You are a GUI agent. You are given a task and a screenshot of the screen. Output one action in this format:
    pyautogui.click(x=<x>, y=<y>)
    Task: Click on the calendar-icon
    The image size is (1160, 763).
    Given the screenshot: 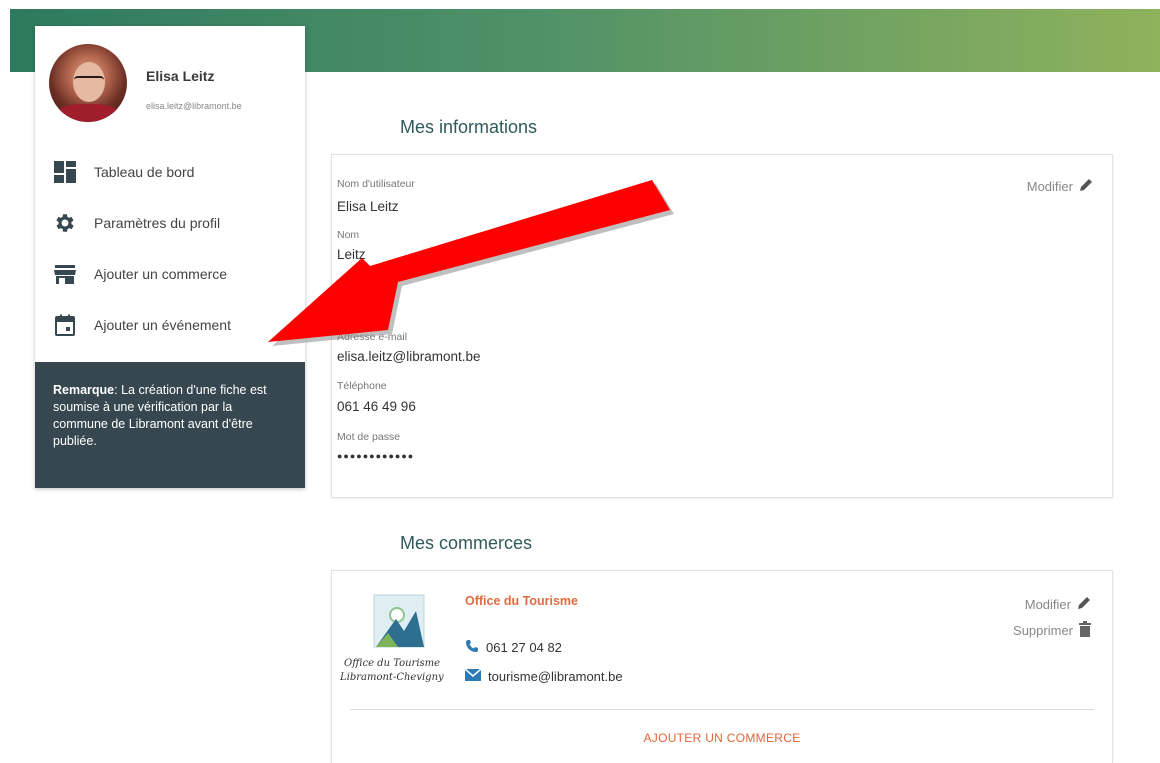 What is the action you would take?
    pyautogui.click(x=65, y=325)
    